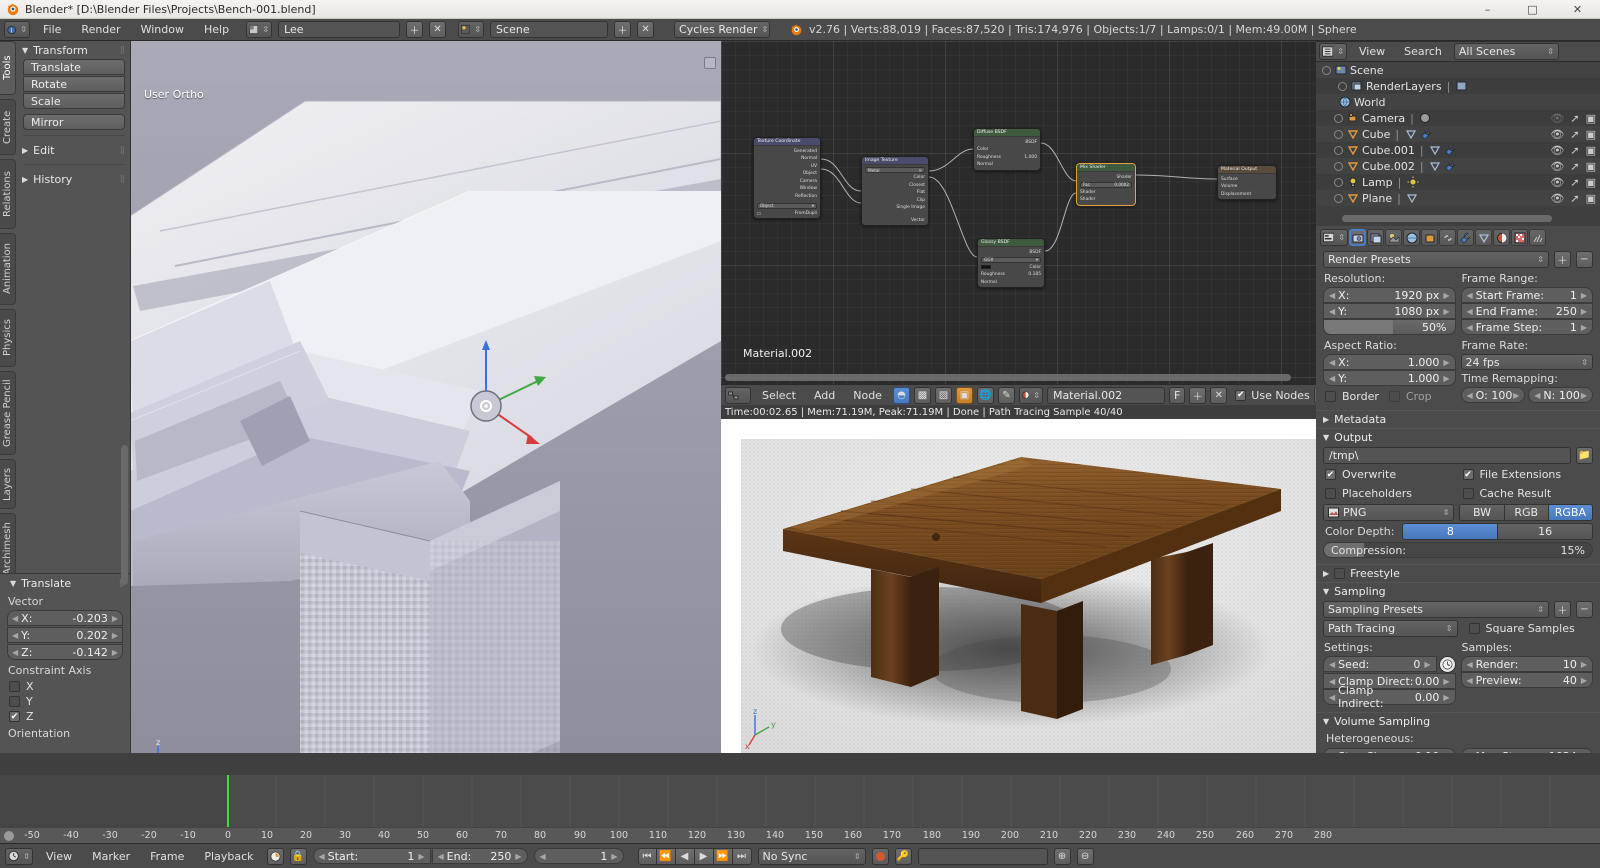 The width and height of the screenshot is (1600, 868). I want to click on delete-keyframe-button: ⊖, so click(1085, 856).